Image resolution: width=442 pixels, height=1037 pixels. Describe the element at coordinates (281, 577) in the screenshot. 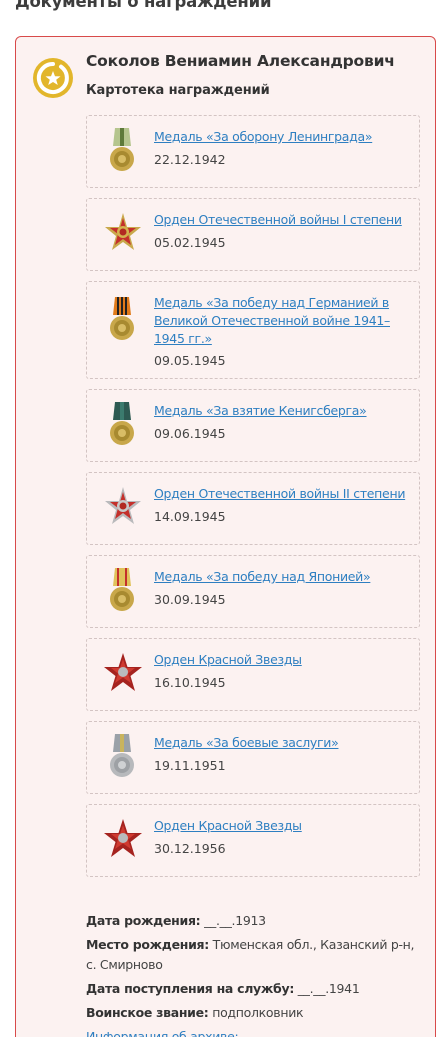

I see `award-link: Медаль «За победу над Японией»` at that location.